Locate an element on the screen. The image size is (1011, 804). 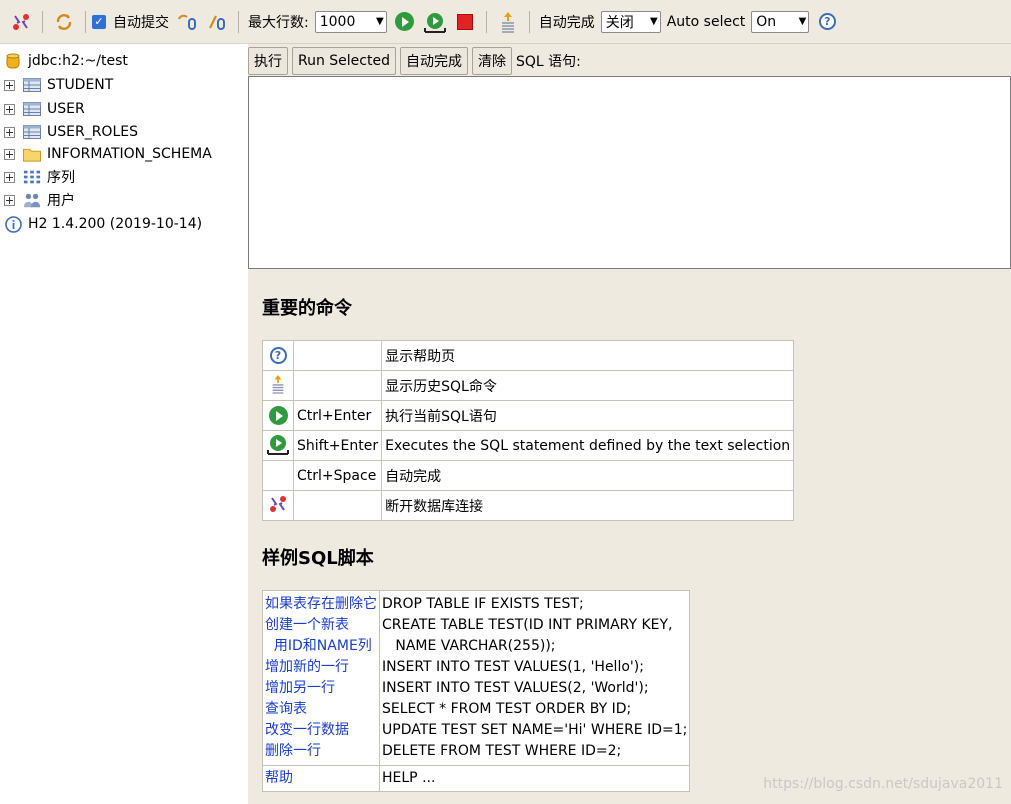
tree-item-student: STUDENT is located at coordinates (58, 85).